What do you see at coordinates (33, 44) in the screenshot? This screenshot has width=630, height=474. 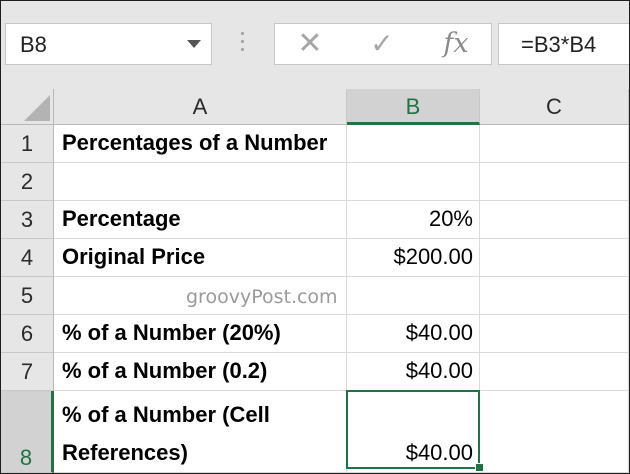 I see `name-box-value: B8` at bounding box center [33, 44].